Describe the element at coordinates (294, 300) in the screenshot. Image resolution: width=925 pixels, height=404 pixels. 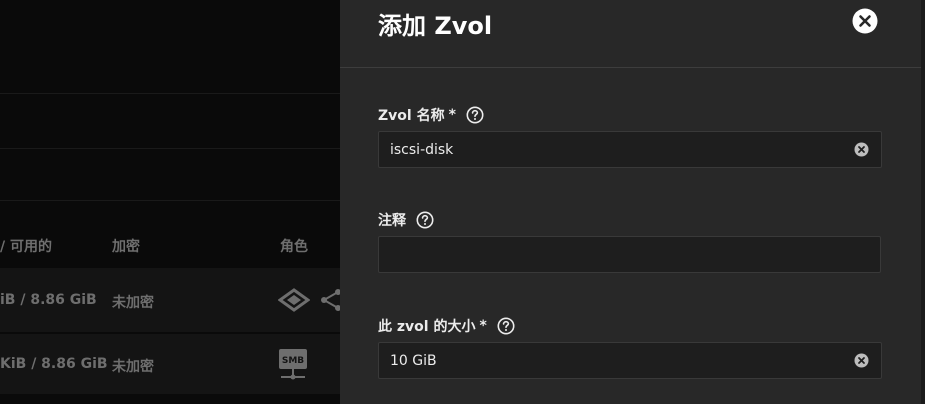
I see `share-diamond-icon` at that location.